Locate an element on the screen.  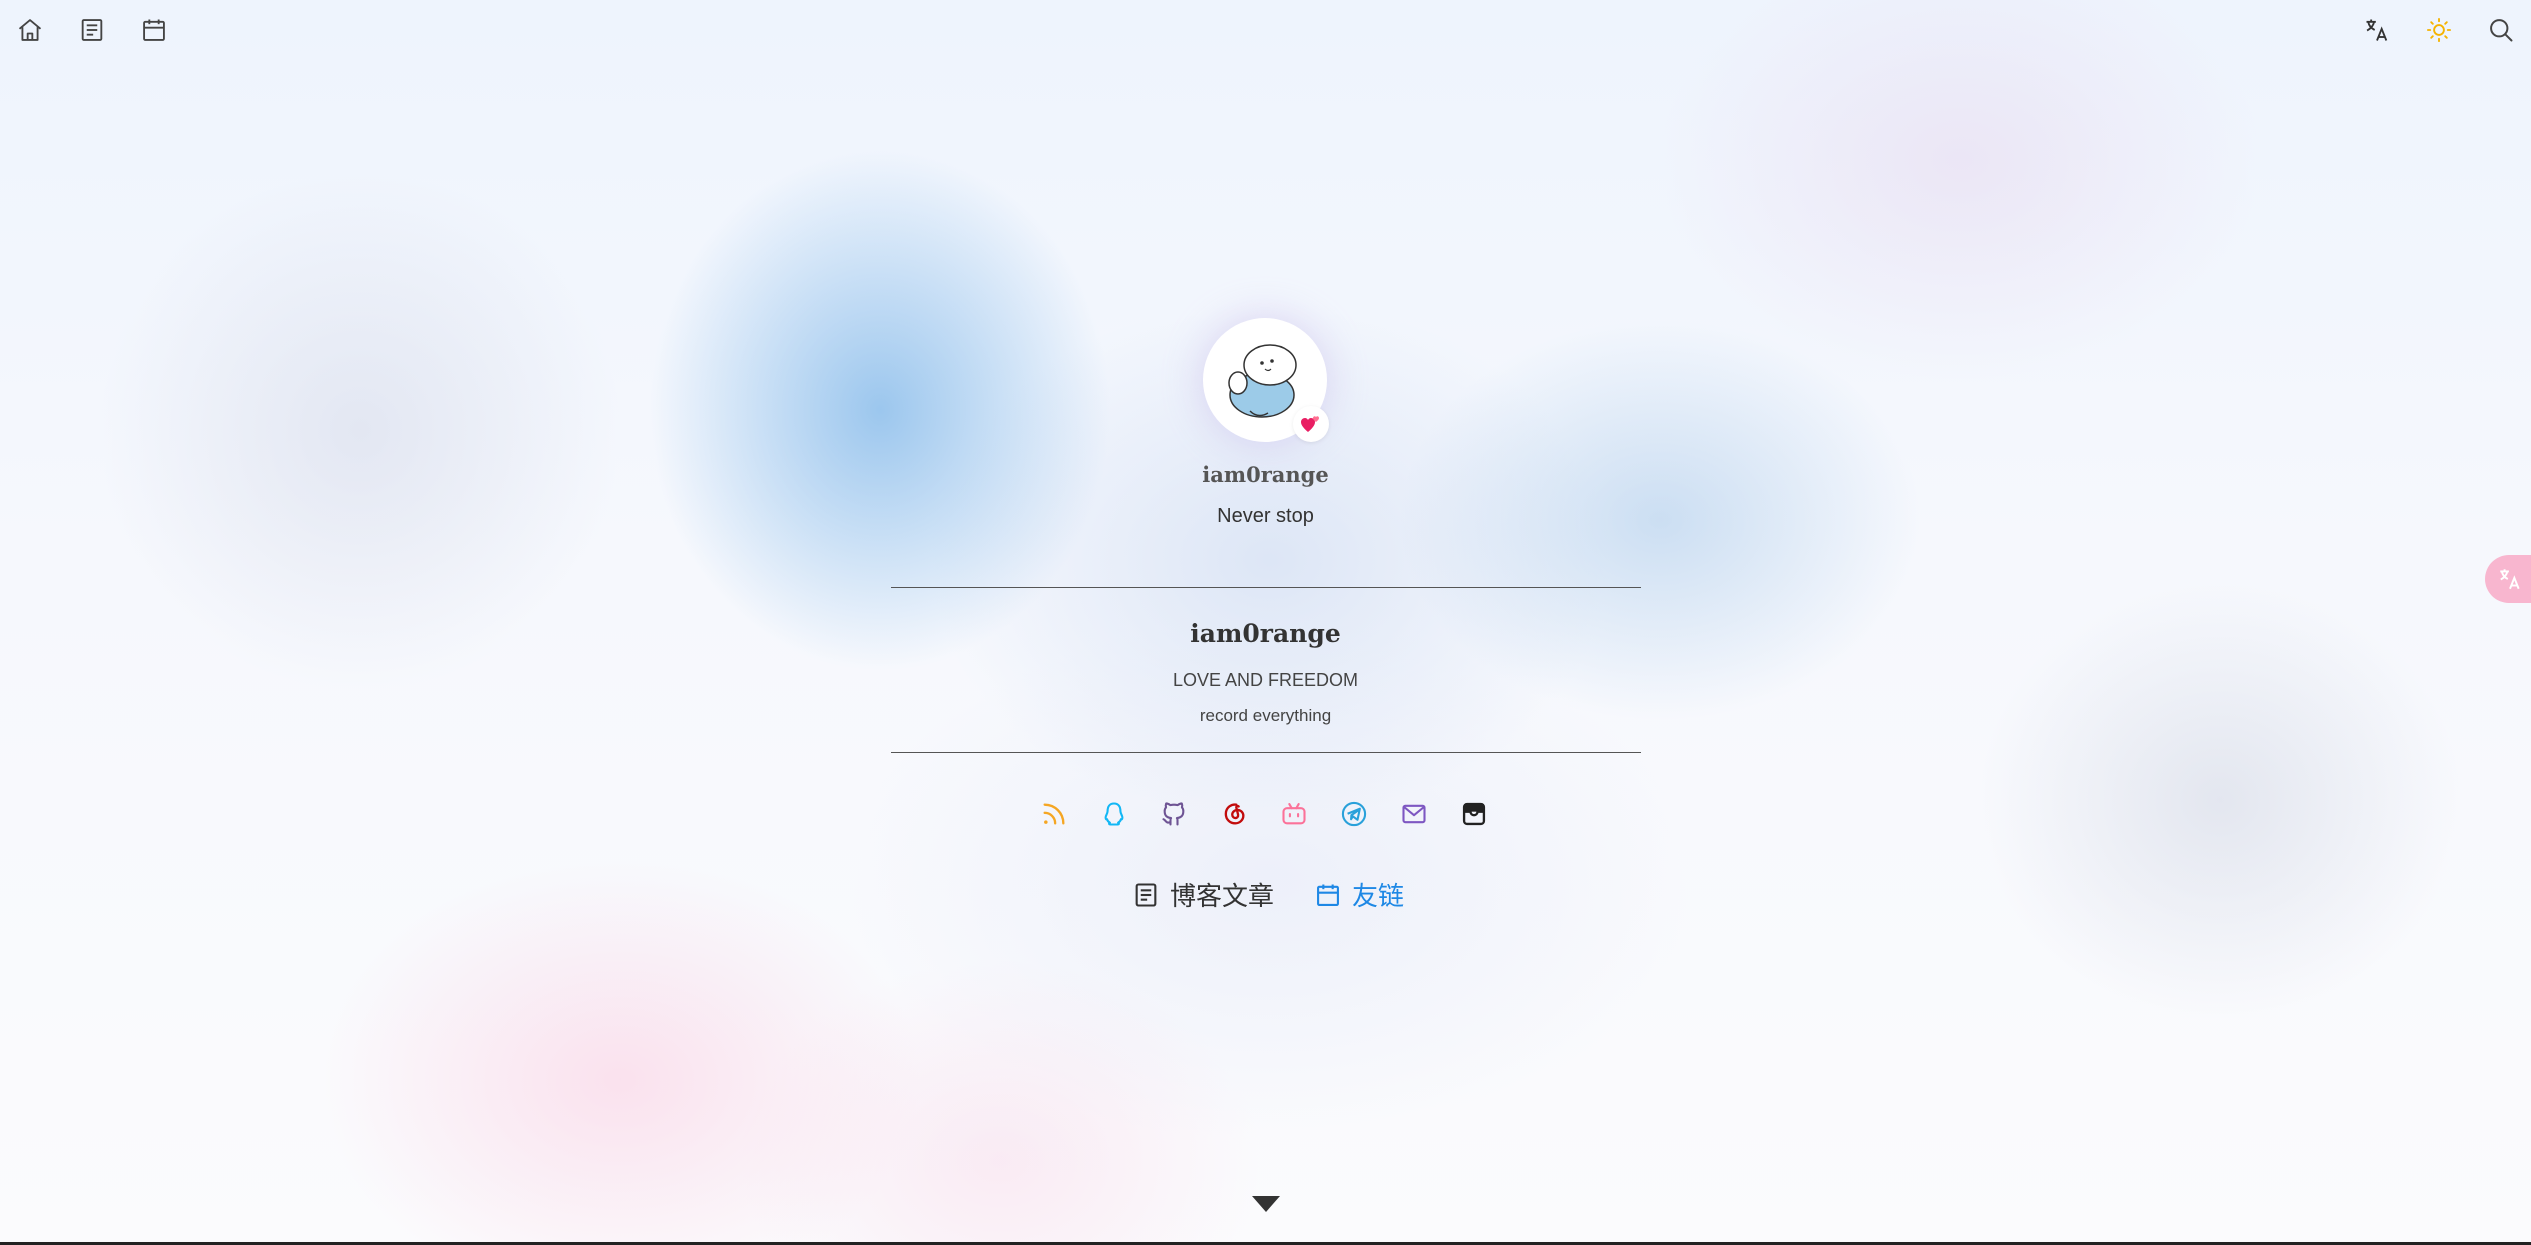
qq-icon is located at coordinates (1114, 814).